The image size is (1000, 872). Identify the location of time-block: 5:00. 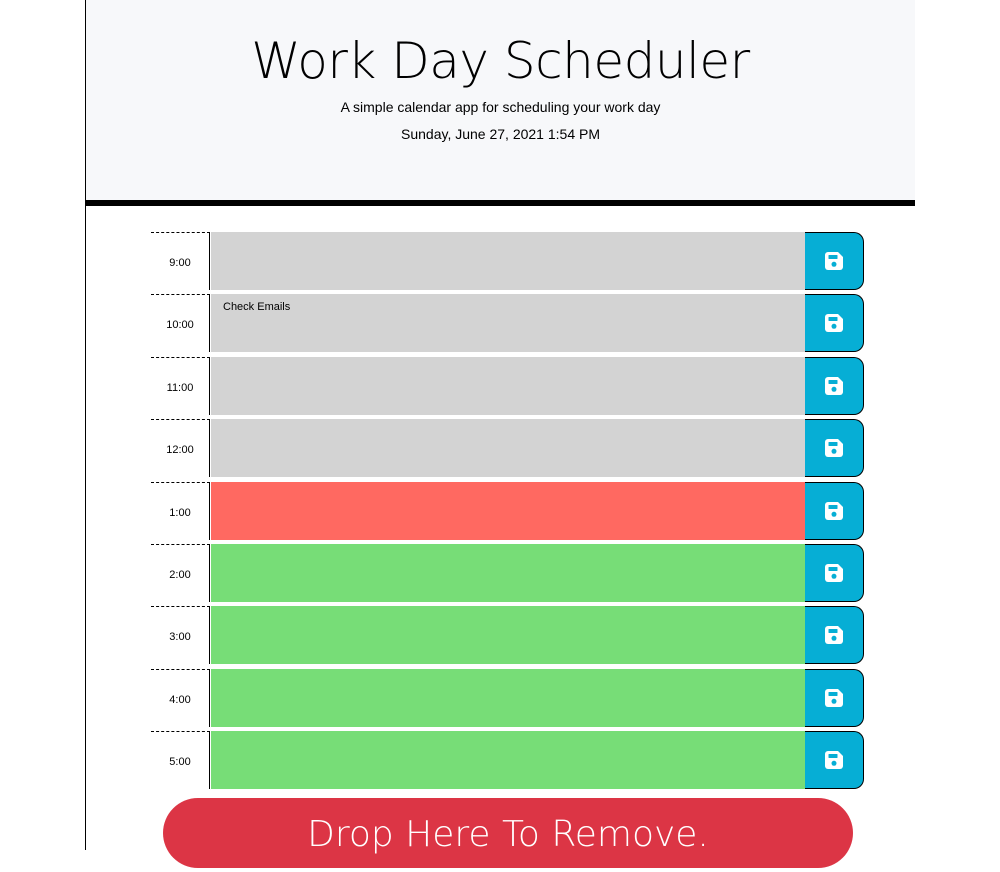
(508, 760).